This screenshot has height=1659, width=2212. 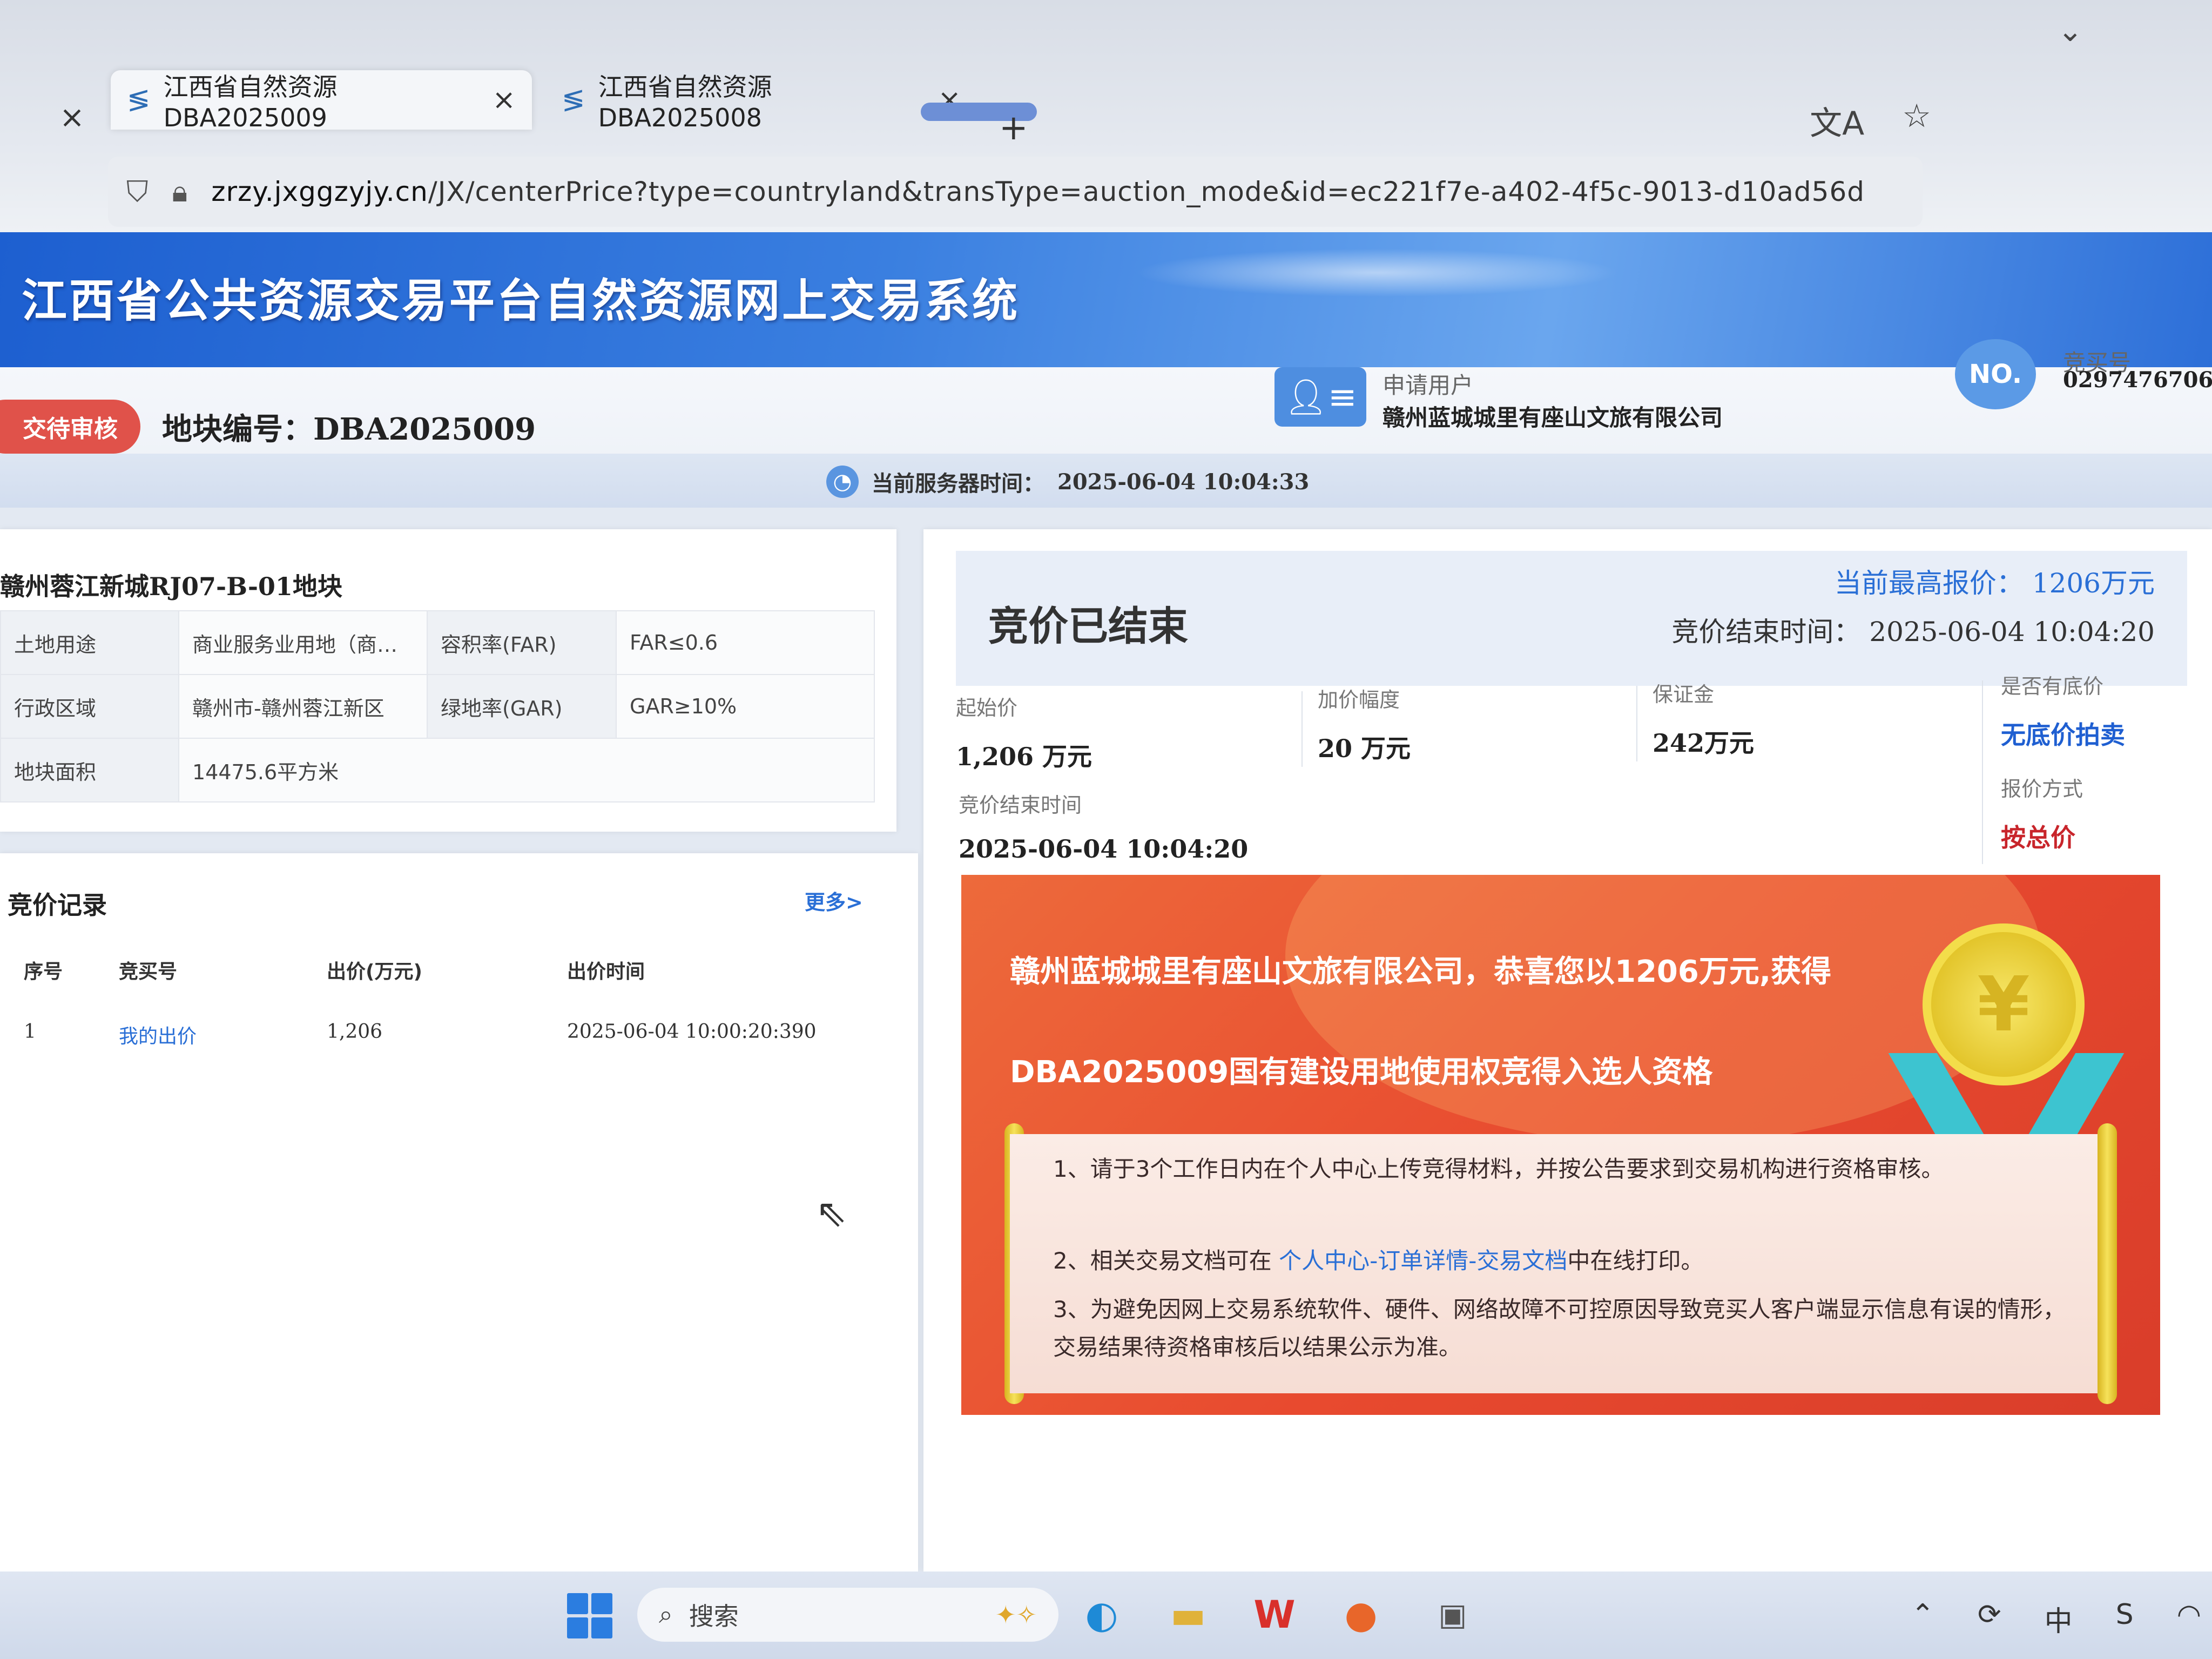 I want to click on mouse-cursor-icon: ⇖, so click(x=831, y=1213).